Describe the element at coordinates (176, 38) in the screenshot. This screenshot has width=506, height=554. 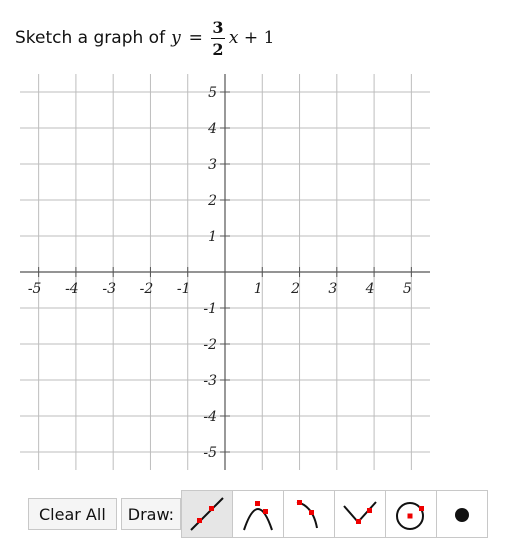
I see `y-variable: y` at that location.